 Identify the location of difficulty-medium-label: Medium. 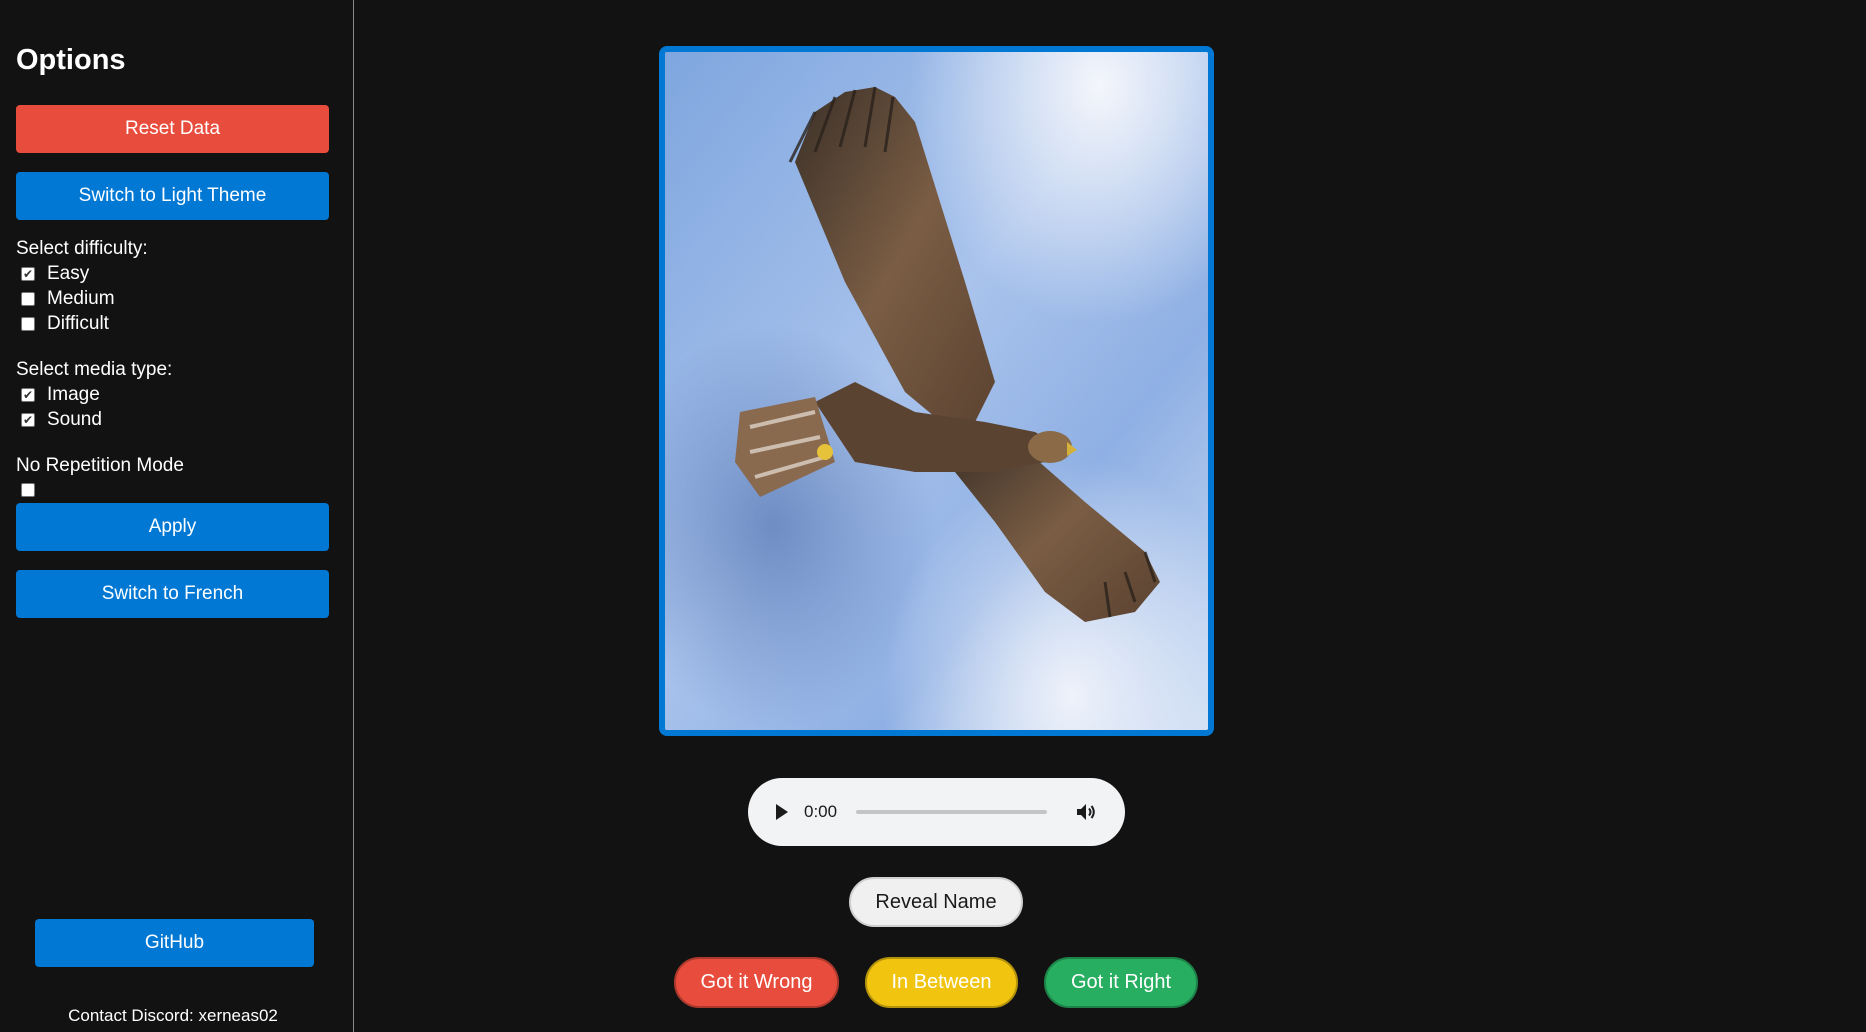
(81, 298).